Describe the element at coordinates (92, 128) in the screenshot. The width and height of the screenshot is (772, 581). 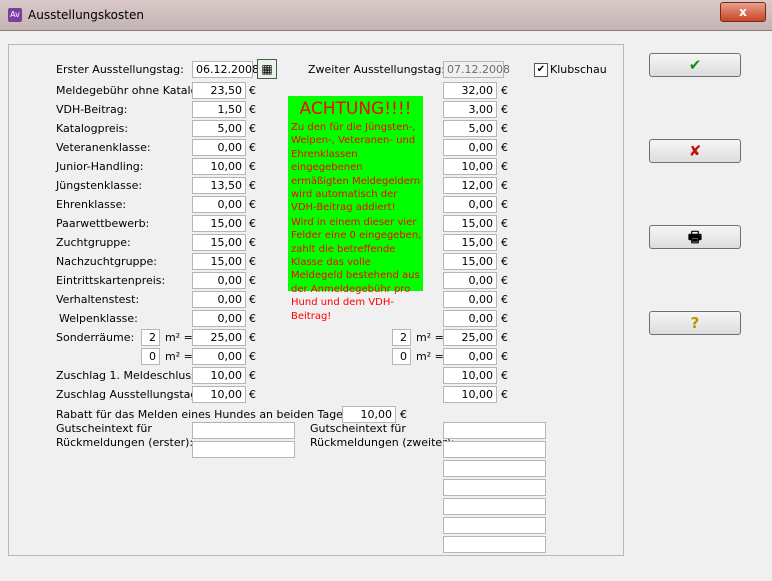
I see `row-label: Katalogpreis:` at that location.